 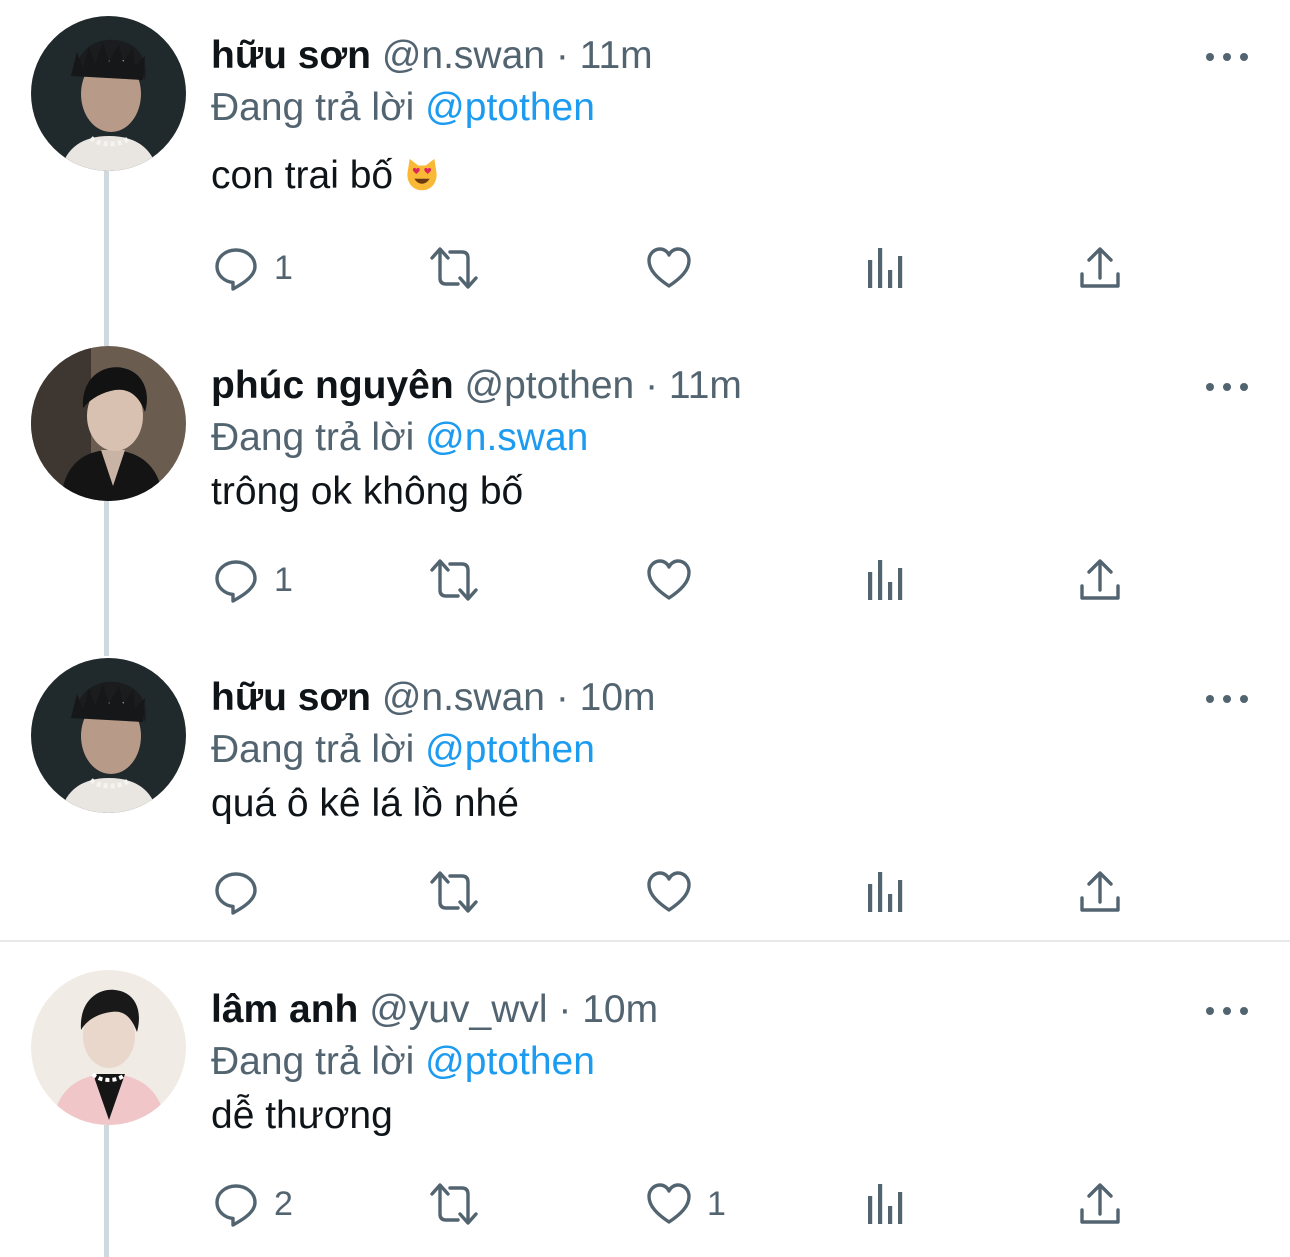 I want to click on tweet-header: lâm anh @yuv_wvl · 10m, so click(x=434, y=1010).